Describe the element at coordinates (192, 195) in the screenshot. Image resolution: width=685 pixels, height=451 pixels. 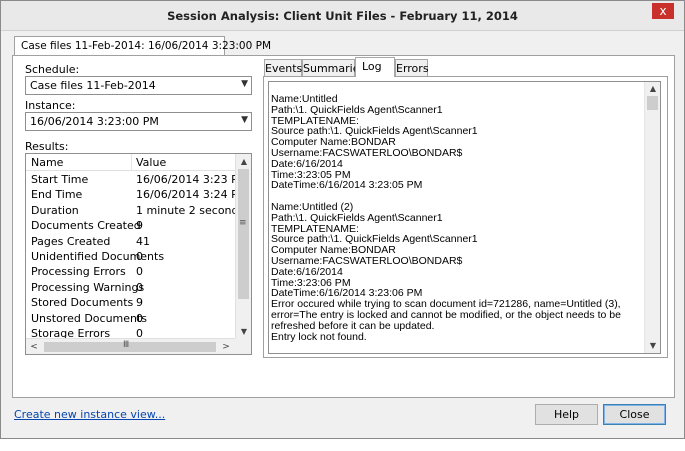
I see `result-value: 16/06/2014 3:24 PM` at that location.